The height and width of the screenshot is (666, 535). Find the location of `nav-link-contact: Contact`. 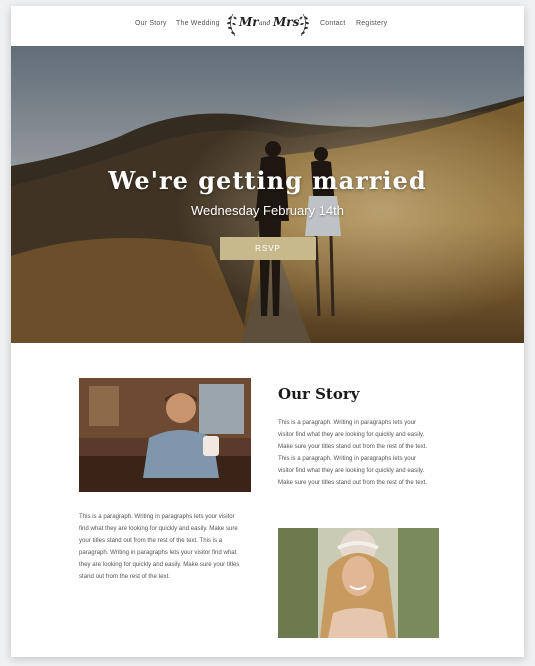

nav-link-contact: Contact is located at coordinates (333, 23).